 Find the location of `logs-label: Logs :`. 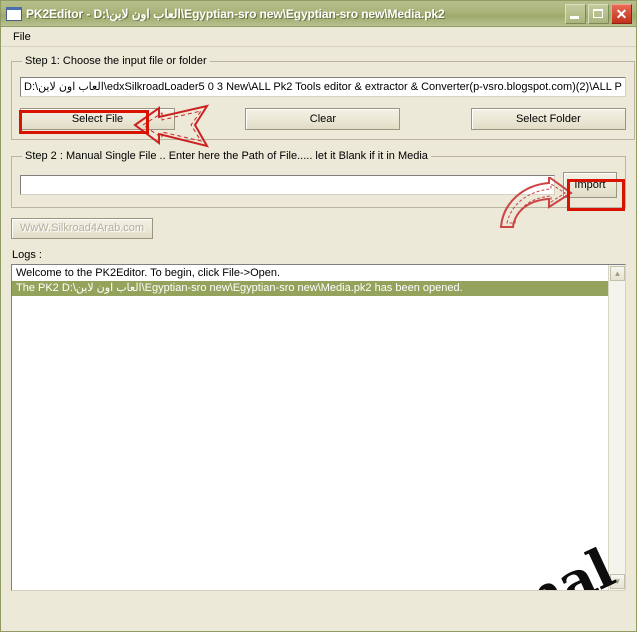

logs-label: Logs : is located at coordinates (27, 255).